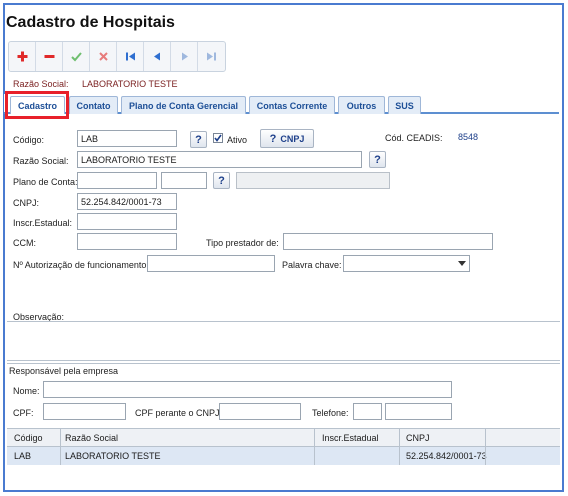 This screenshot has height=496, width=568. What do you see at coordinates (260, 411) in the screenshot?
I see `cpf-cnpj-field` at bounding box center [260, 411].